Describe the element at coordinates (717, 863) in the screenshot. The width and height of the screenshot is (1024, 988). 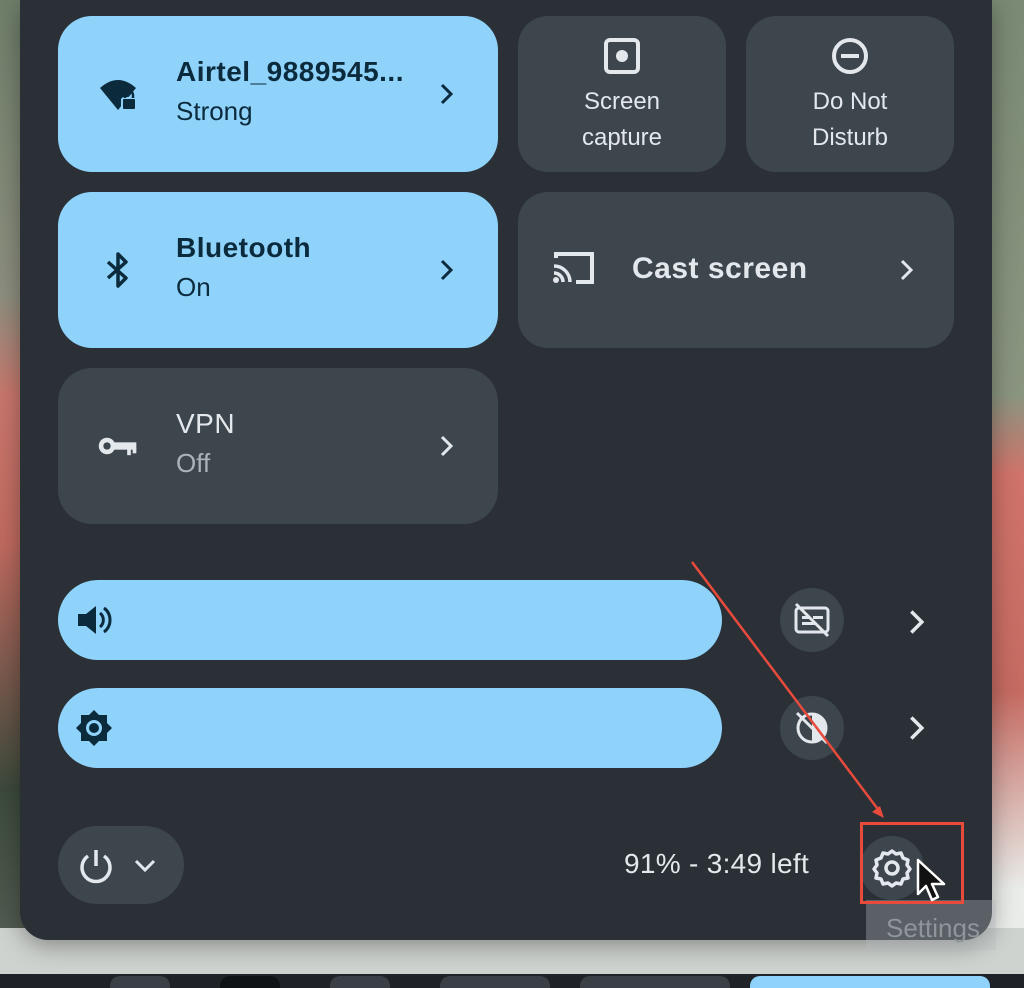
I see `battery-status-text: 91% - 3:49 left` at that location.